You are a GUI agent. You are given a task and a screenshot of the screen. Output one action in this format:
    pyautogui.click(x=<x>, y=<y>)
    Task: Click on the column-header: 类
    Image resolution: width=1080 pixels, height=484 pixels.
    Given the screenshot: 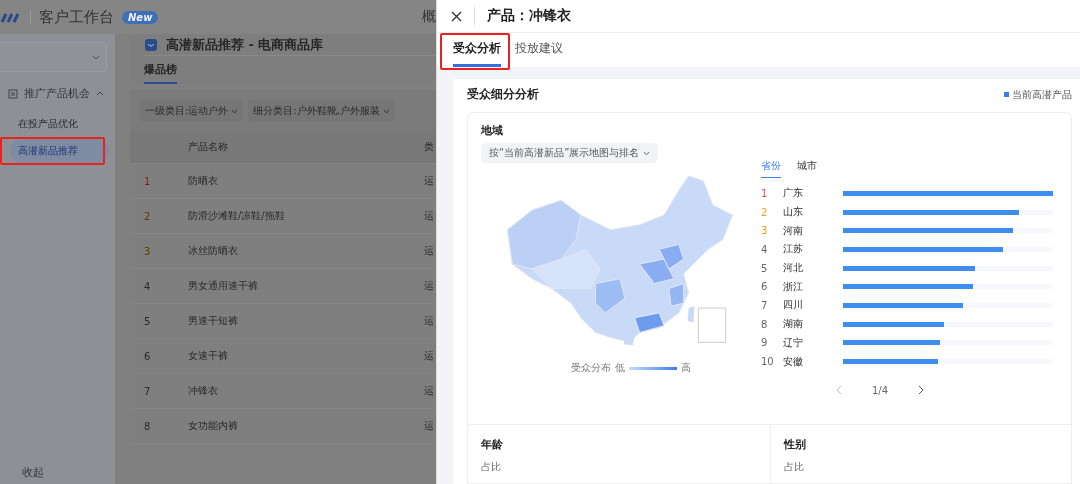 What is the action you would take?
    pyautogui.click(x=429, y=146)
    